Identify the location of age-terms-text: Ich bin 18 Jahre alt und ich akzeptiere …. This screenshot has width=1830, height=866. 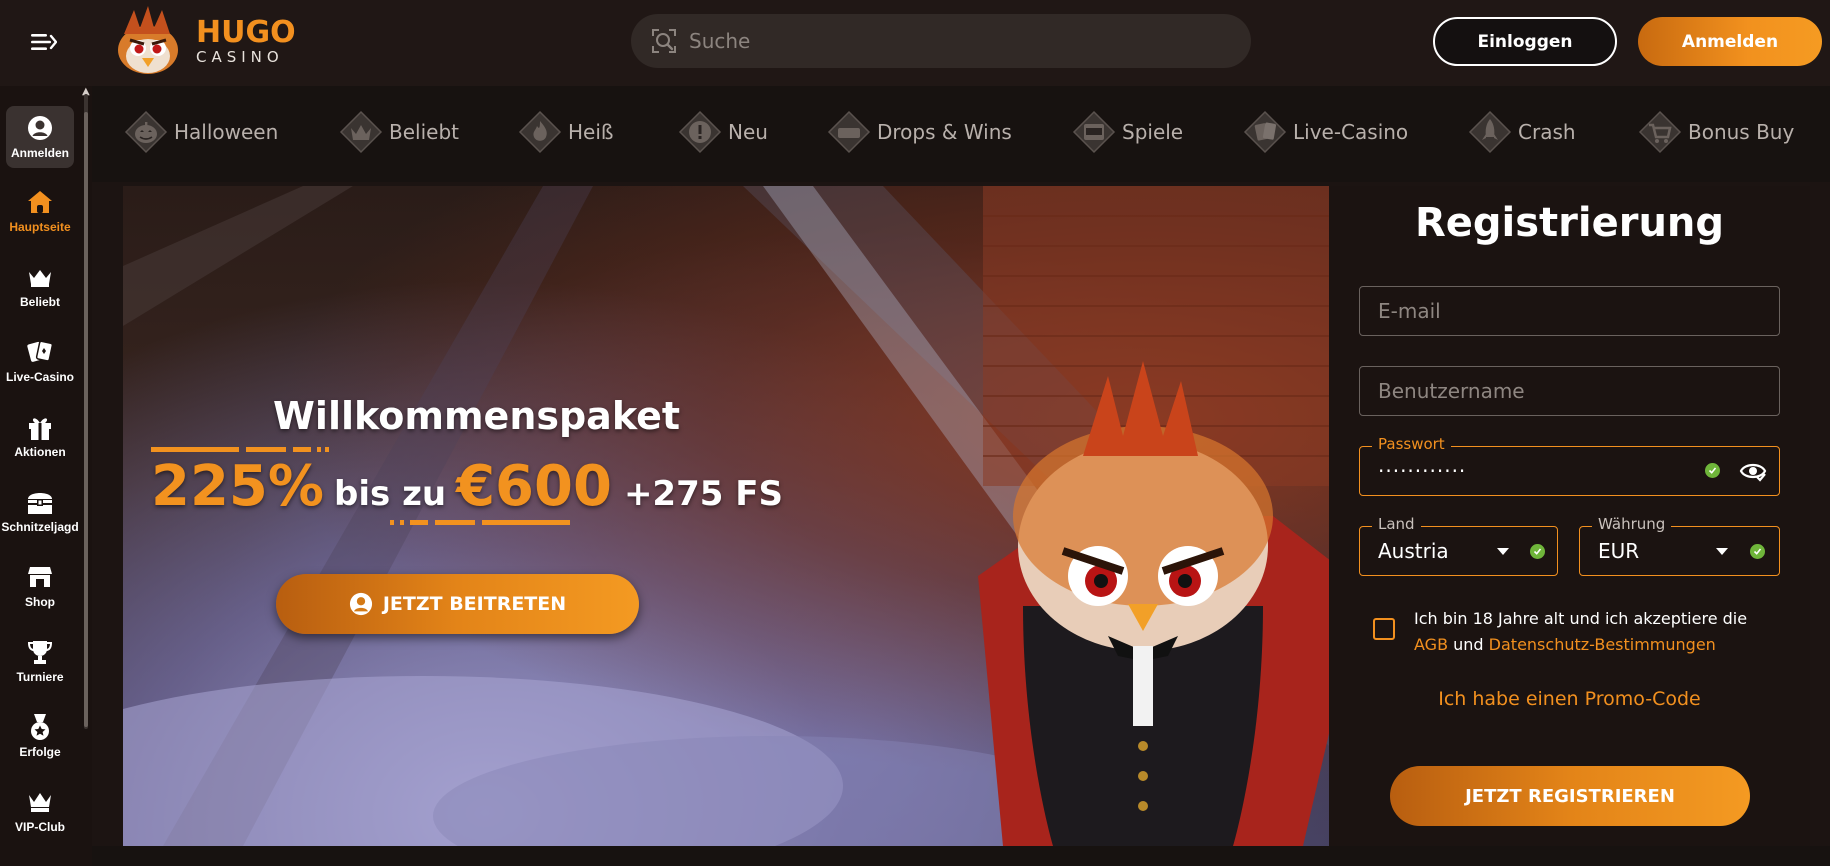
(1594, 632).